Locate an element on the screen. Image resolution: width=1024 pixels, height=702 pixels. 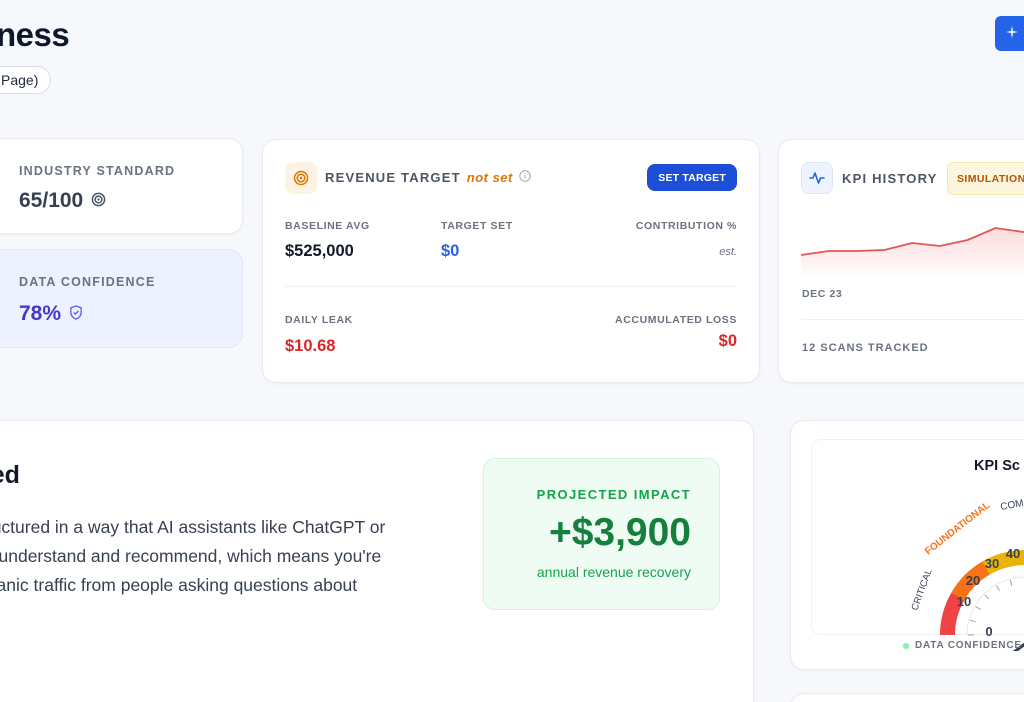
gauge-tick-30: 30 is located at coordinates (992, 563).